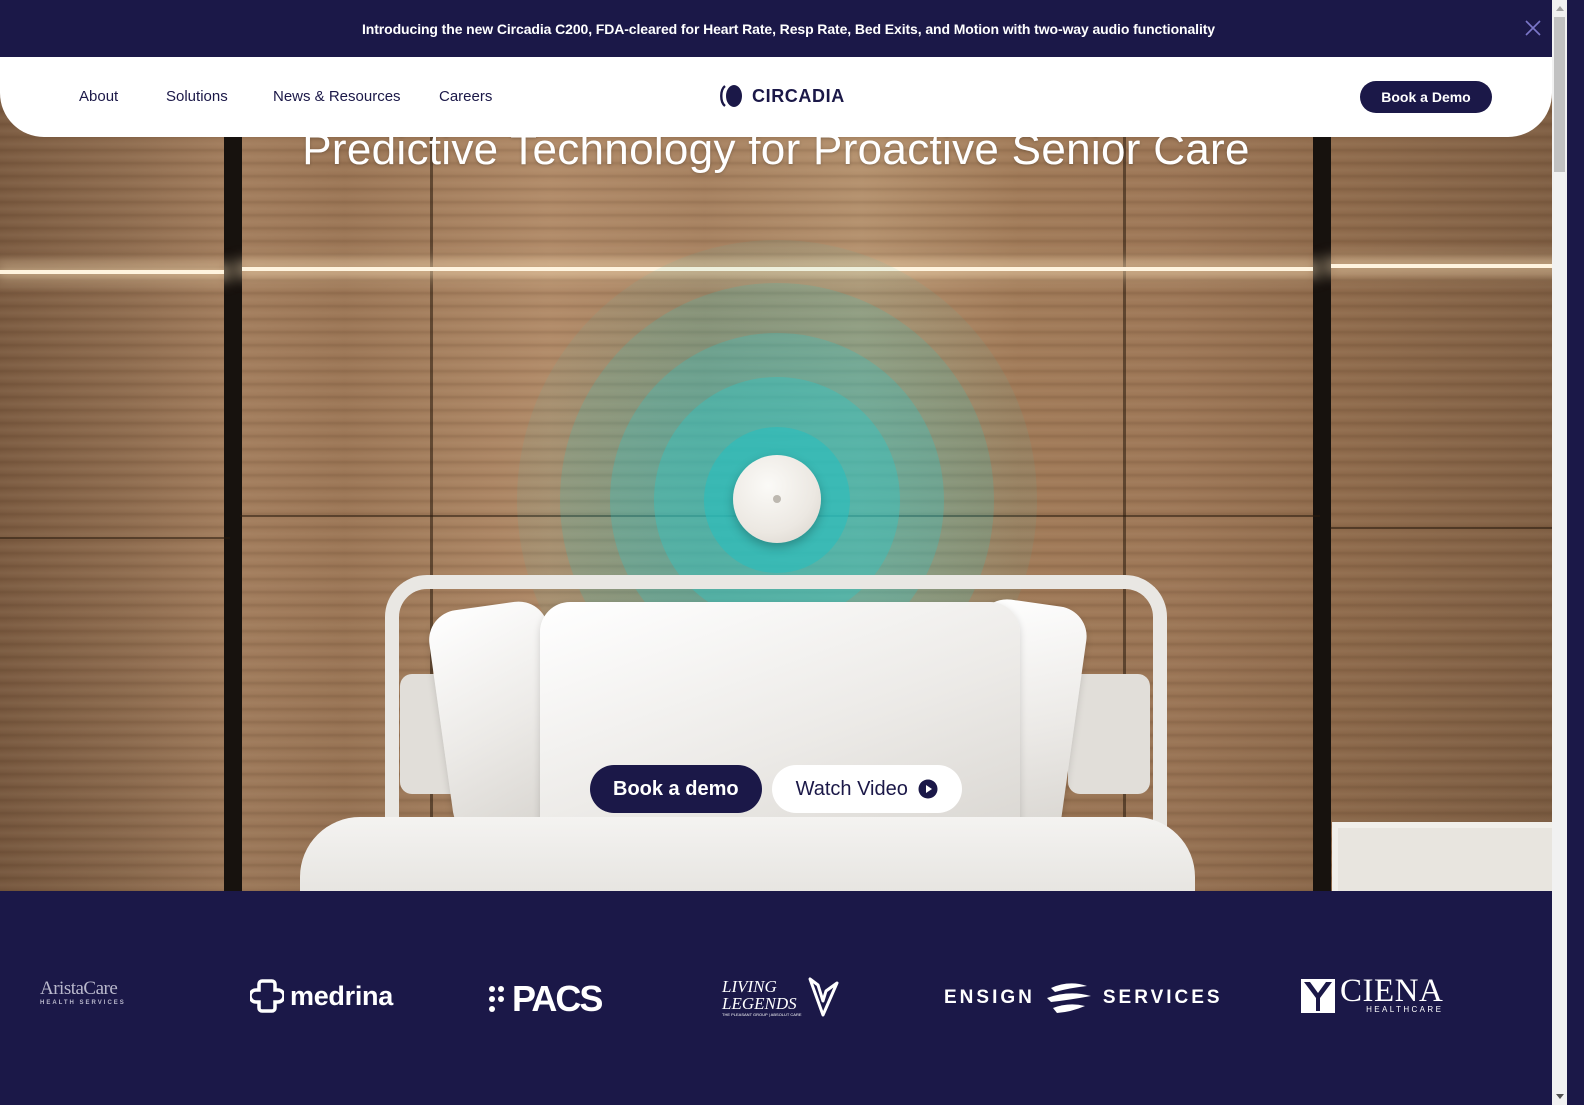  Describe the element at coordinates (1405, 1009) in the screenshot. I see `partner-subtitle: HEALTHCARE` at that location.